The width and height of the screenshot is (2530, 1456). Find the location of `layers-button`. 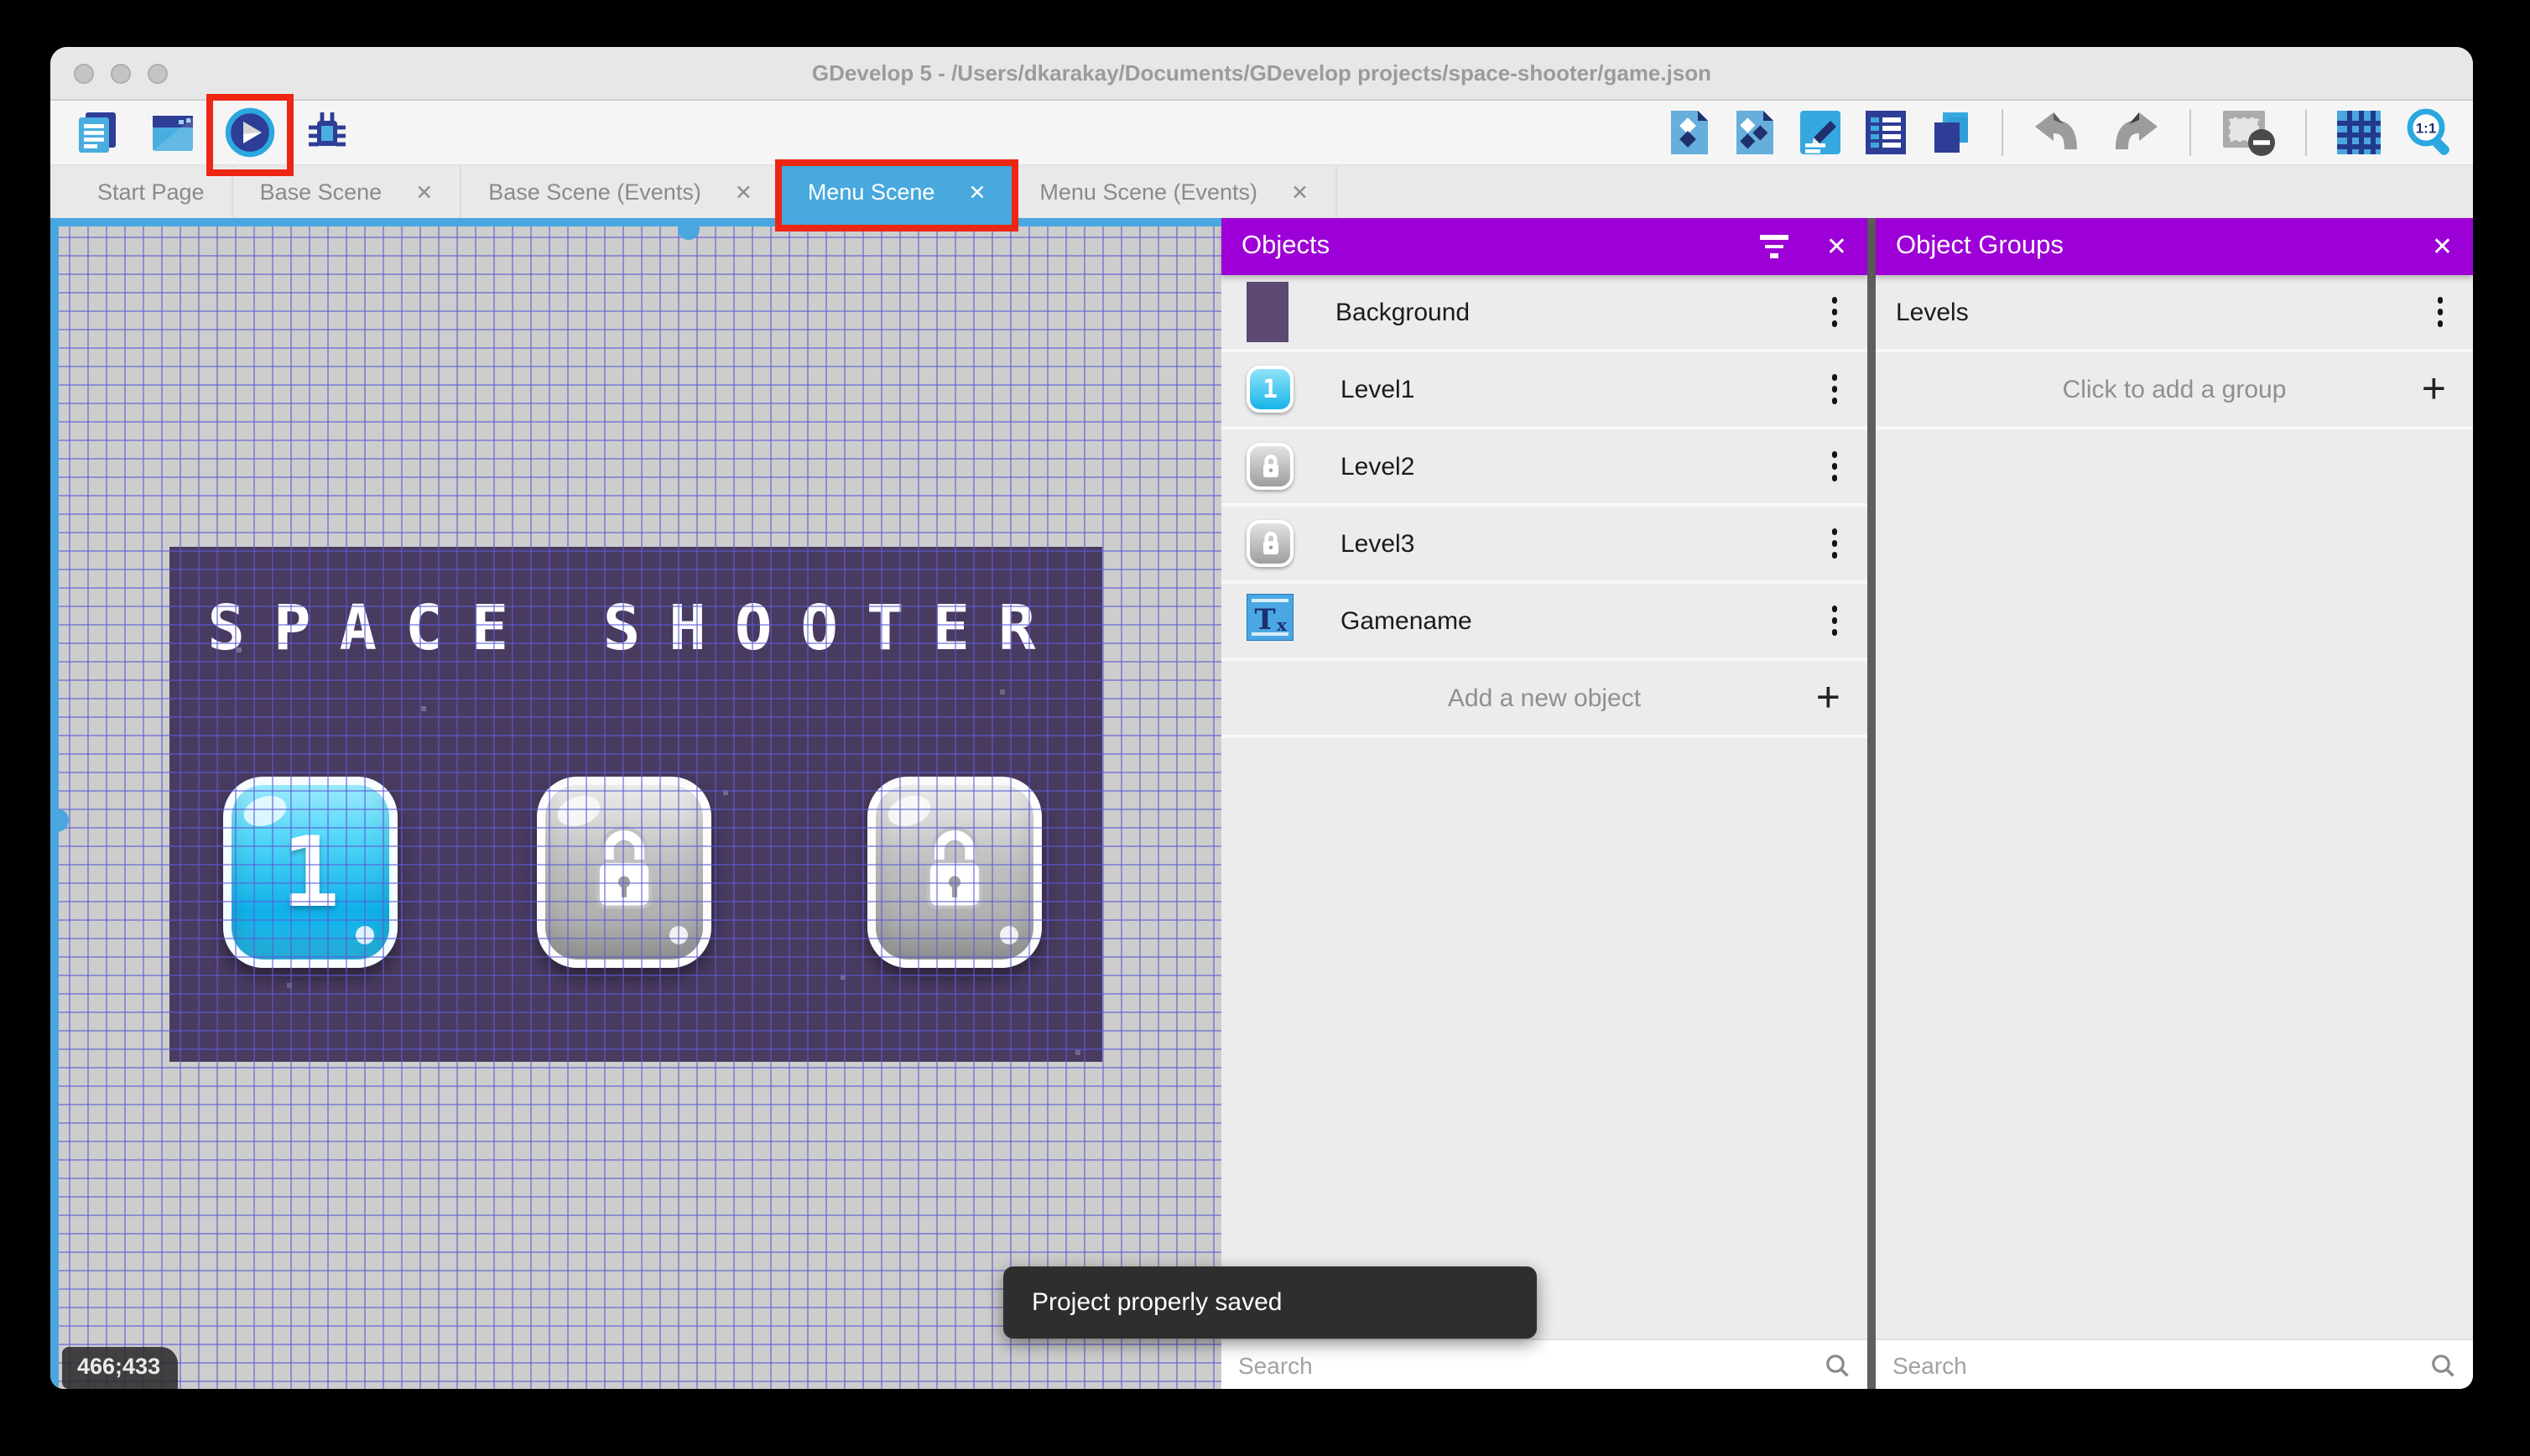

layers-button is located at coordinates (1951, 132).